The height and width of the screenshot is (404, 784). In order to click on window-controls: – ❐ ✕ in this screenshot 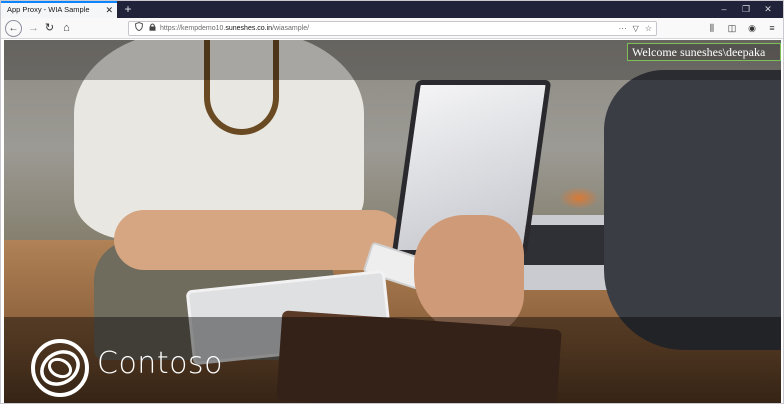, I will do `click(746, 9)`.